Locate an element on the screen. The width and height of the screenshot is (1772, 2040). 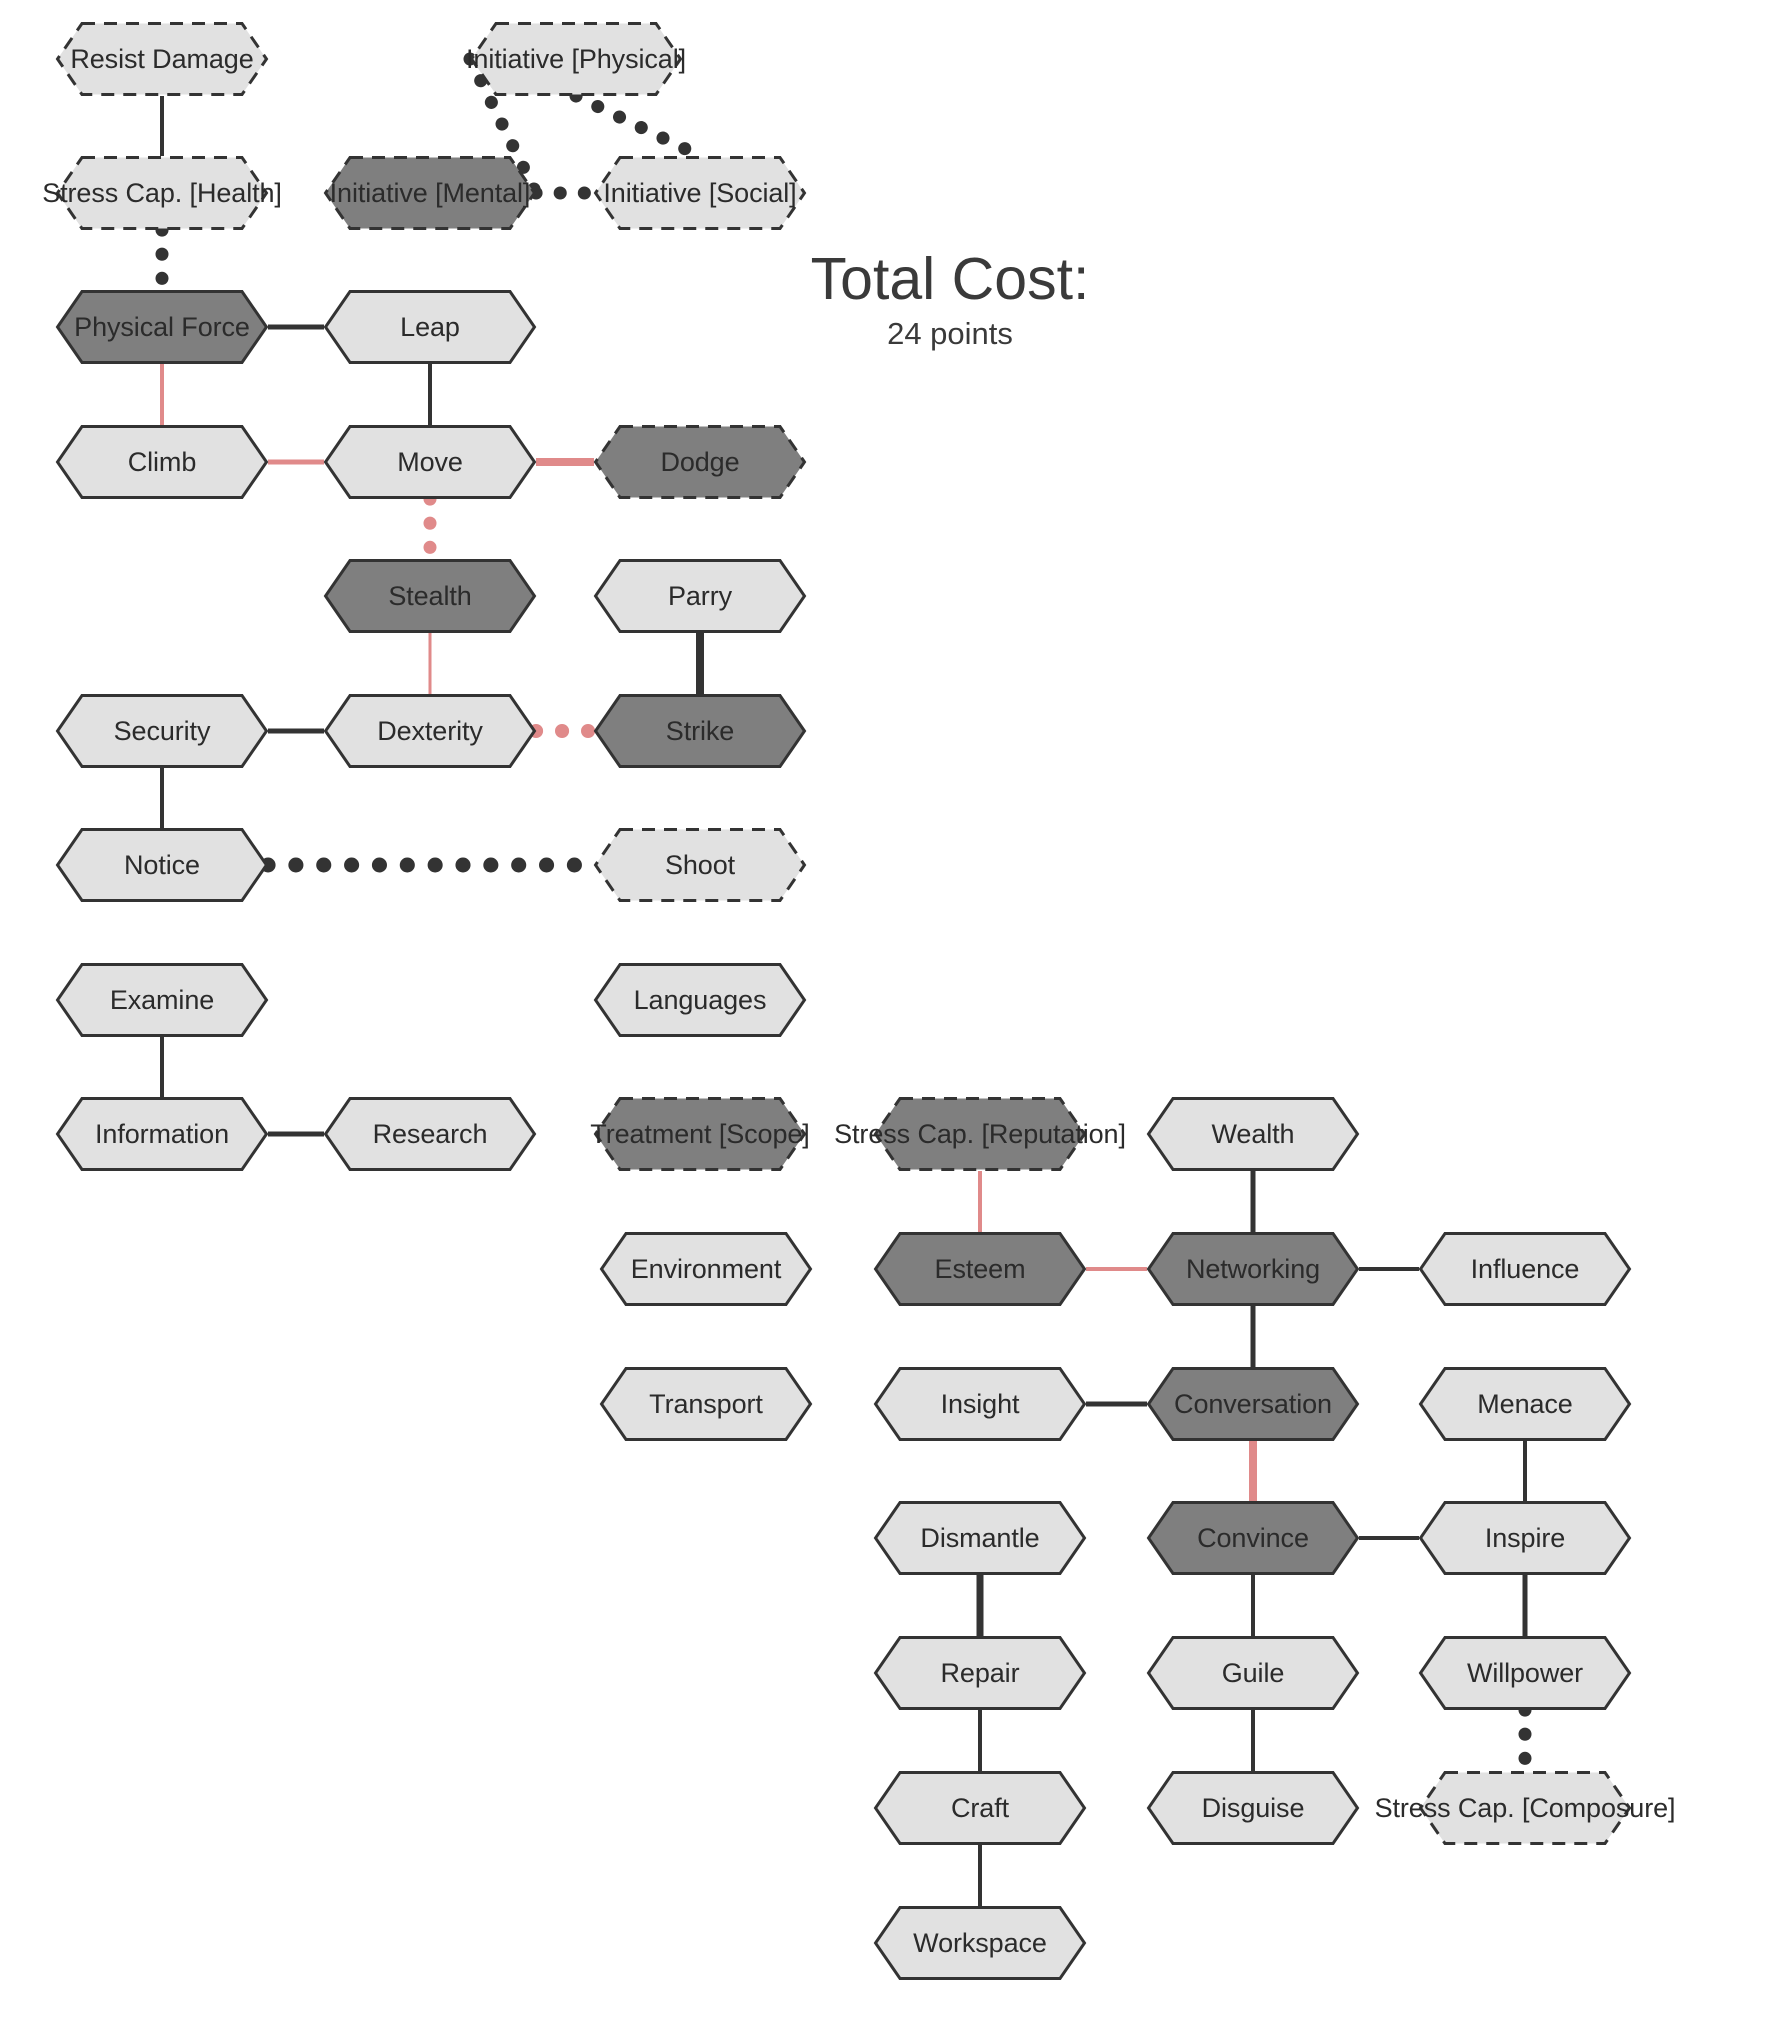
skill-node-label: Willpower is located at coordinates (1525, 1672).